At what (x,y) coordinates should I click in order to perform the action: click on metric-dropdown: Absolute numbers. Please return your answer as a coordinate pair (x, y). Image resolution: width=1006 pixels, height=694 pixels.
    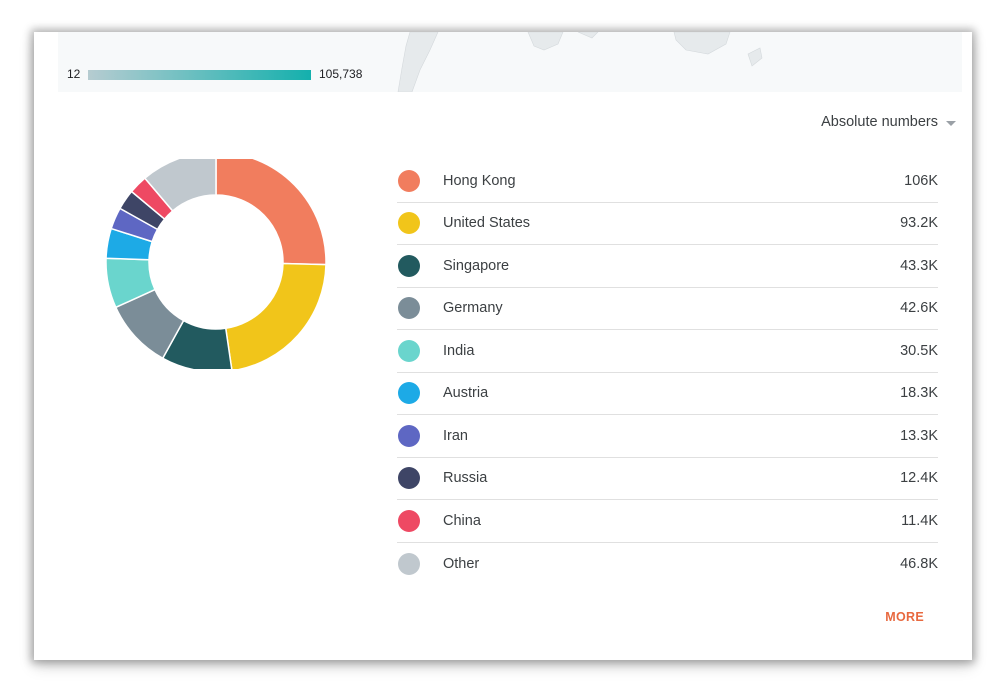
    Looking at the image, I should click on (888, 122).